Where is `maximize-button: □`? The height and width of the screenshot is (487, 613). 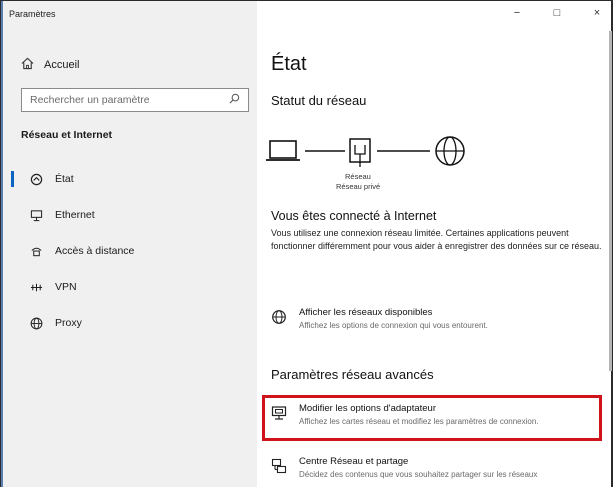 maximize-button: □ is located at coordinates (557, 13).